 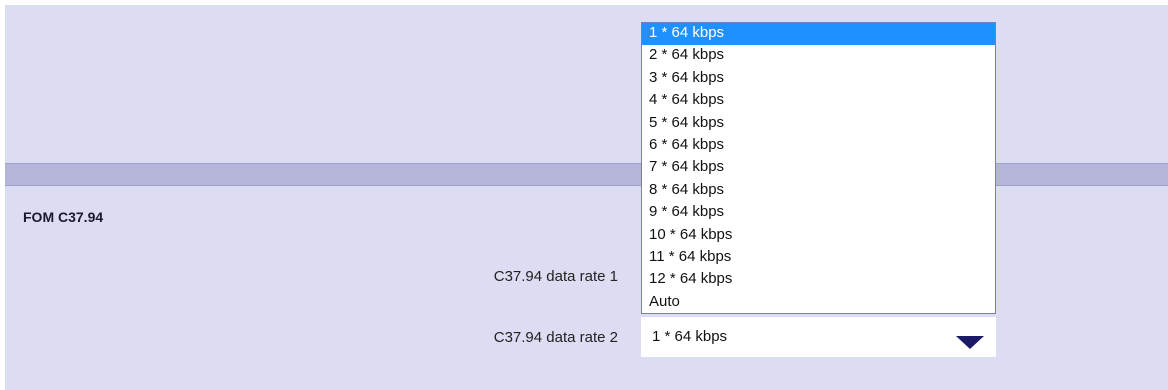 What do you see at coordinates (818, 191) in the screenshot?
I see `dropdown-option: 8 * 64 kbps` at bounding box center [818, 191].